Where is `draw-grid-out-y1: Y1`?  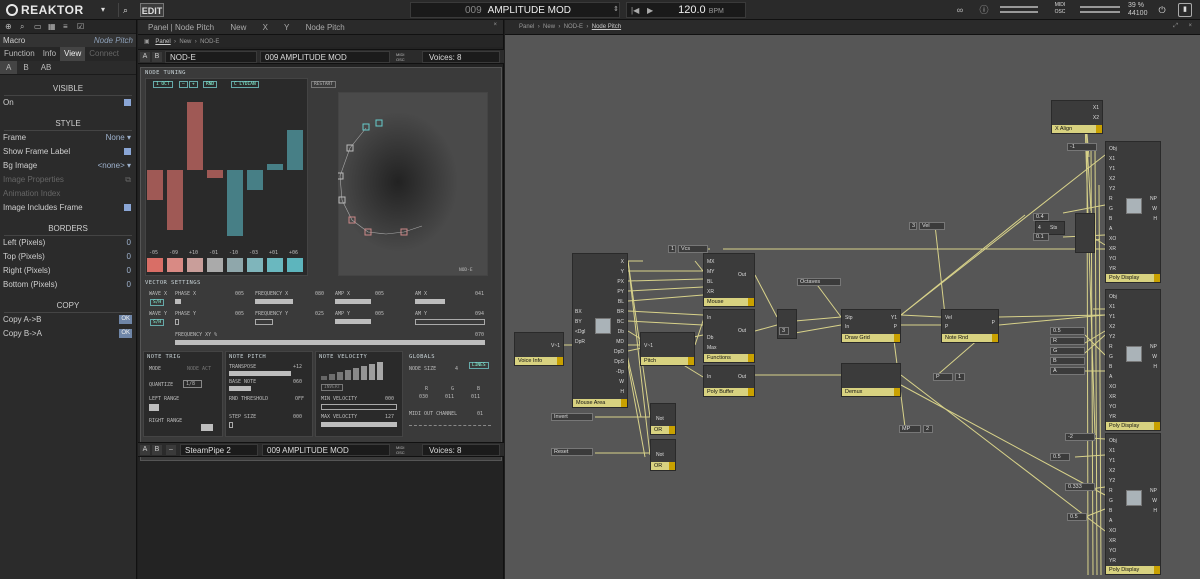 draw-grid-out-y1: Y1 is located at coordinates (894, 318).